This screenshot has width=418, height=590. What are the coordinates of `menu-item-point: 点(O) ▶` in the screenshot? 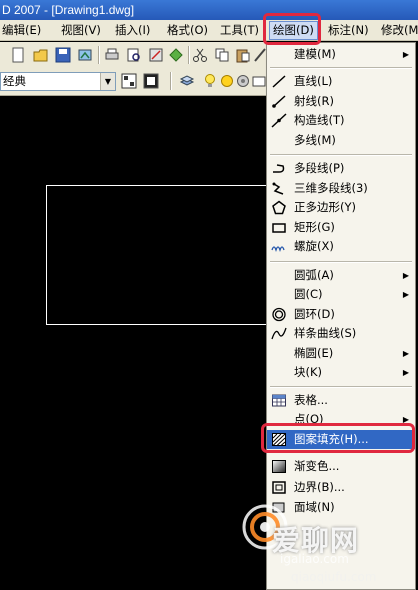 It's located at (341, 419).